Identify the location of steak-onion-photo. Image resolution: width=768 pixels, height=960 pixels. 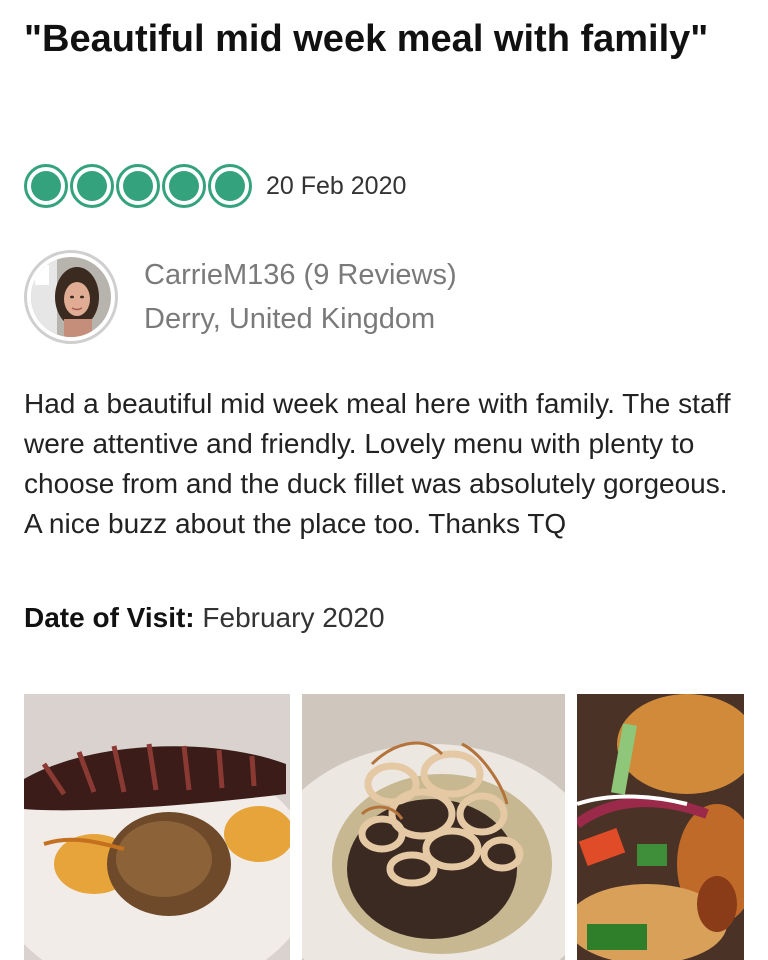
(433, 827).